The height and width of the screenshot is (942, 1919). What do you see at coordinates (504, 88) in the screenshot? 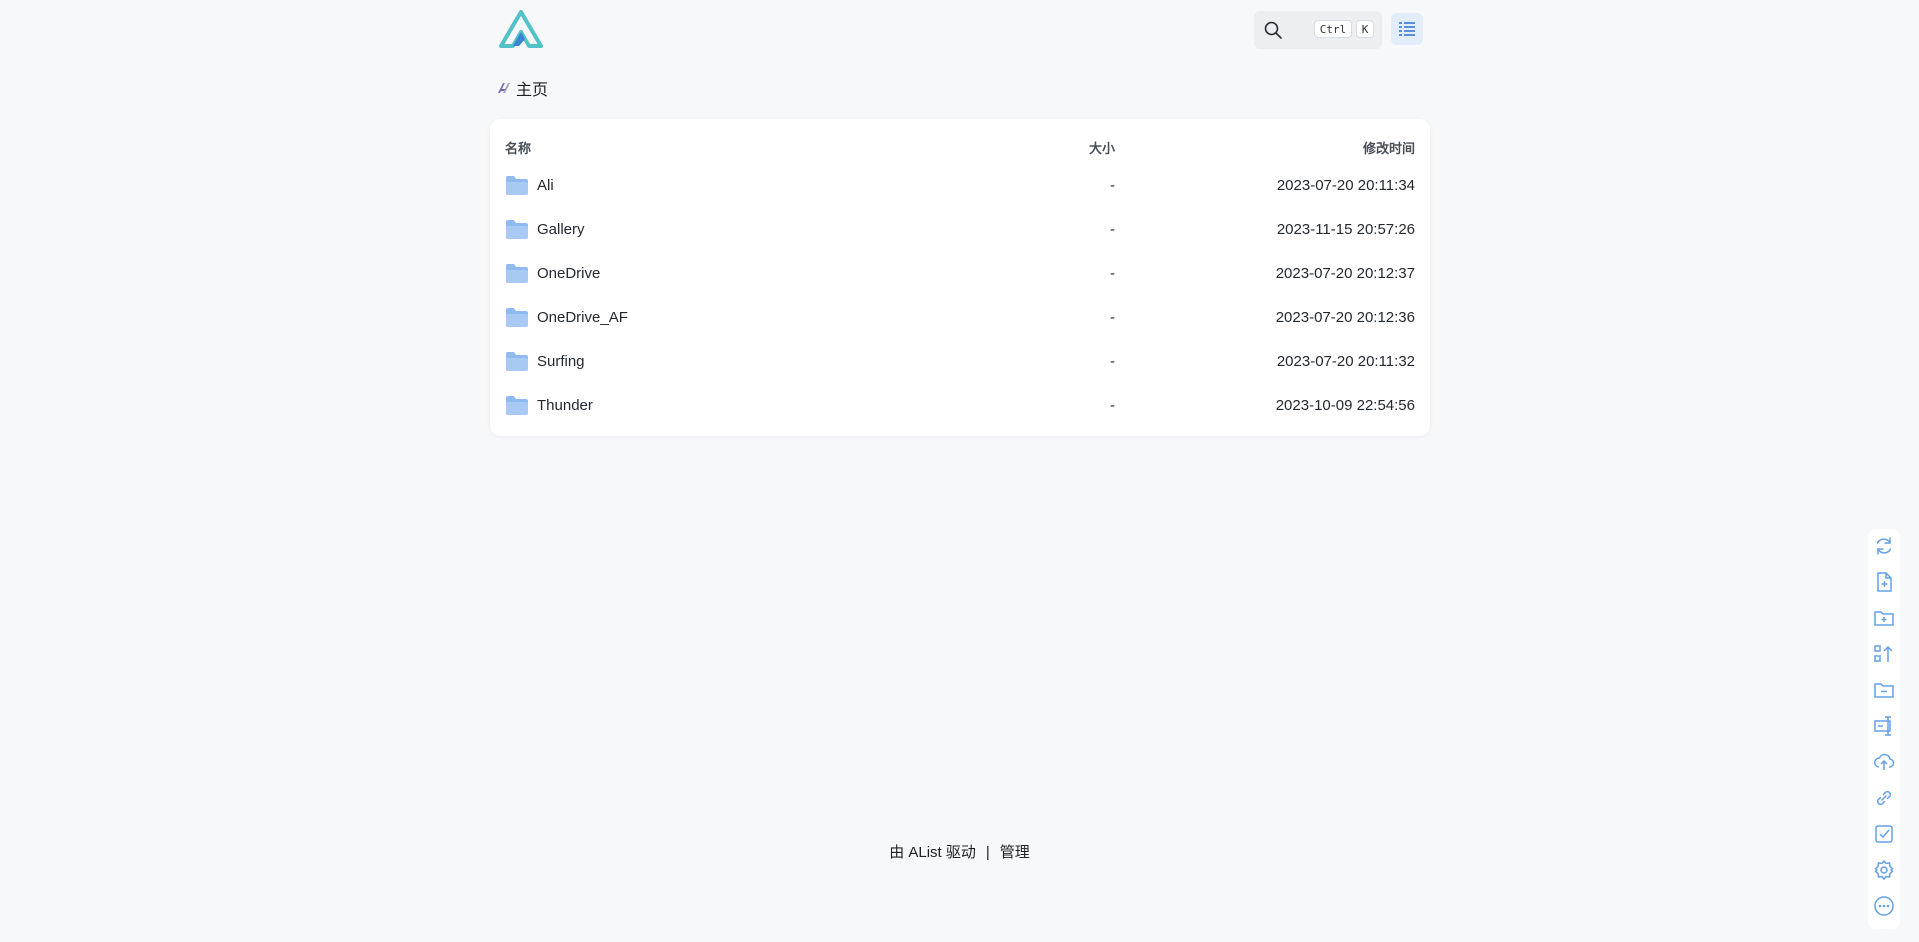
I see `home-icon` at bounding box center [504, 88].